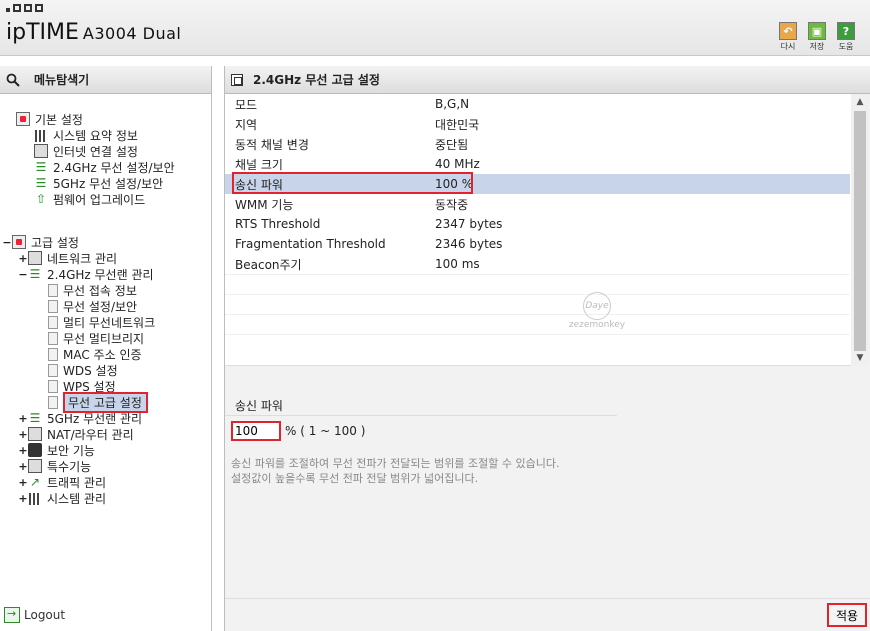  Describe the element at coordinates (278, 224) in the screenshot. I see `row-key: RTS Threshold` at that location.